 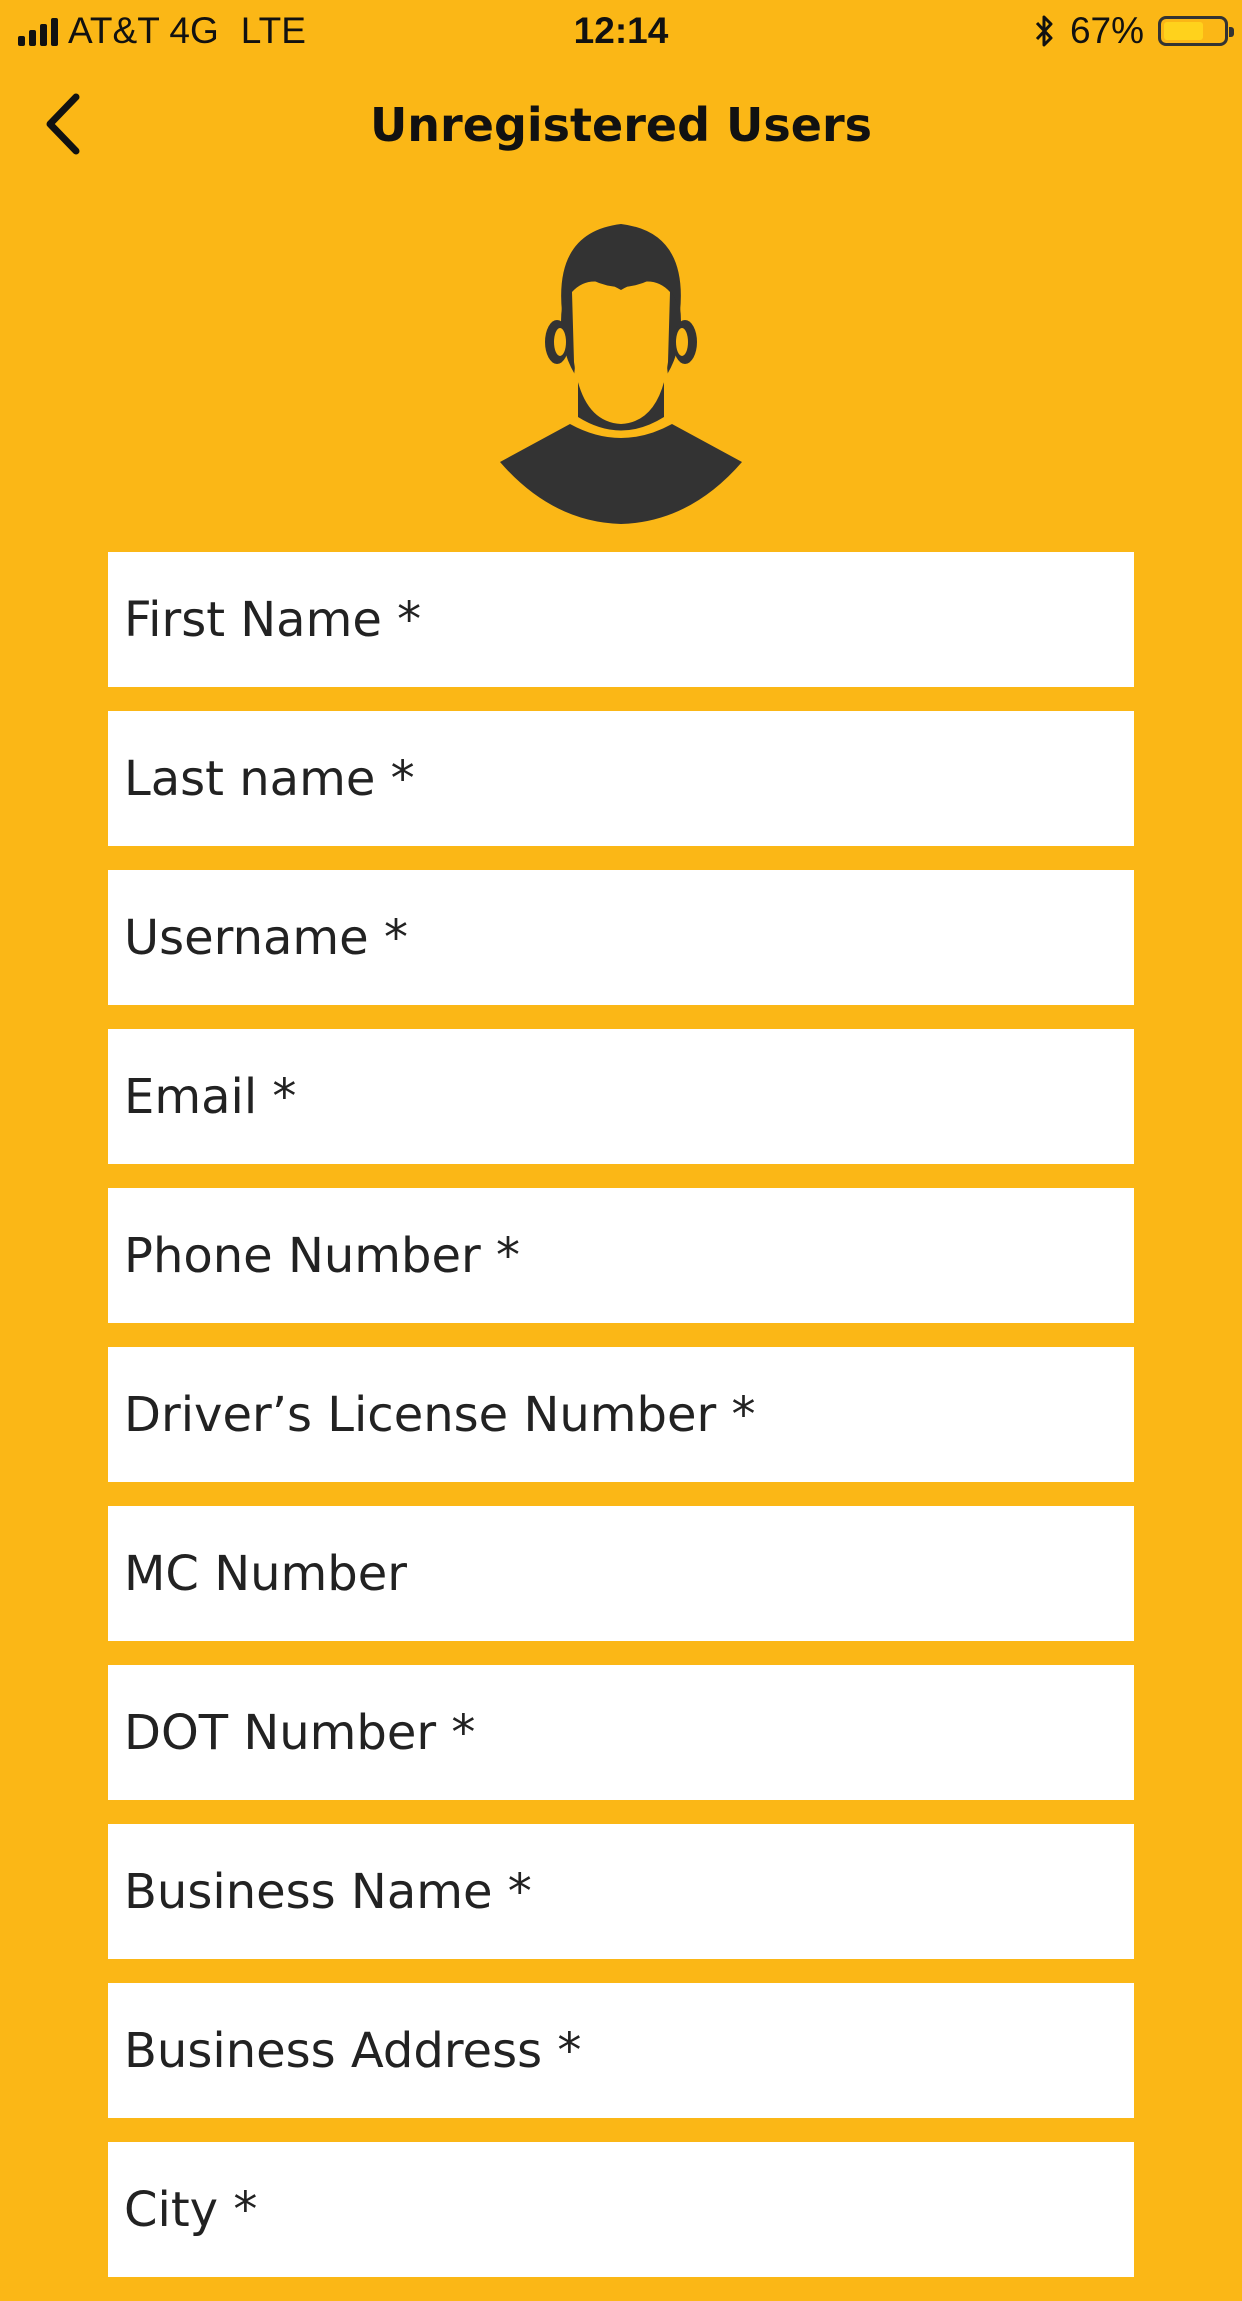 I want to click on city-field, so click(x=621, y=2209).